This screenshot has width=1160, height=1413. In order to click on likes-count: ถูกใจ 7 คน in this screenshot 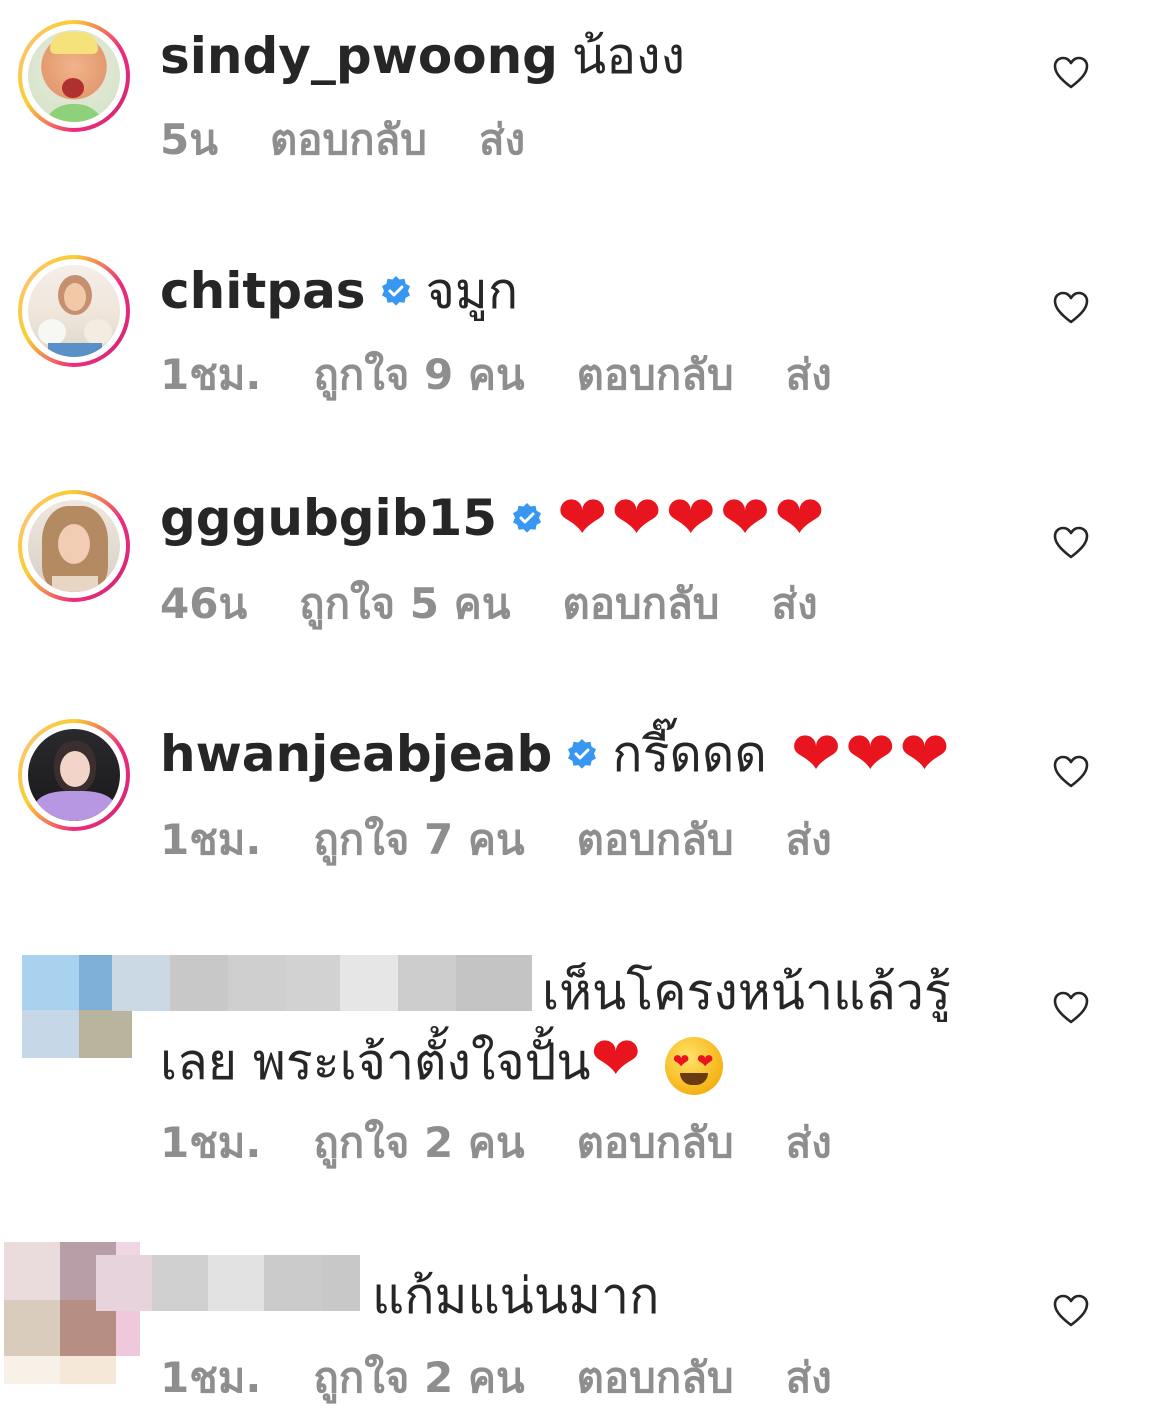, I will do `click(418, 840)`.